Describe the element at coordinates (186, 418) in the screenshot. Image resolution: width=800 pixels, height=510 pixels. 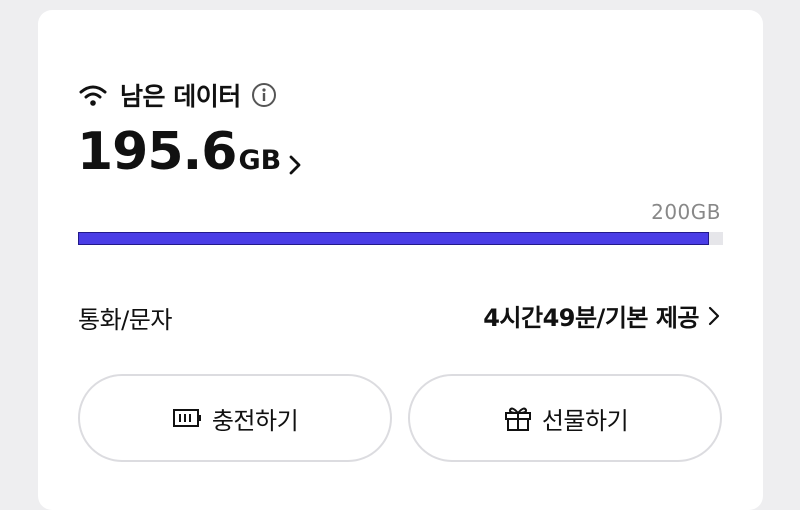
I see `battery-charge-icon` at that location.